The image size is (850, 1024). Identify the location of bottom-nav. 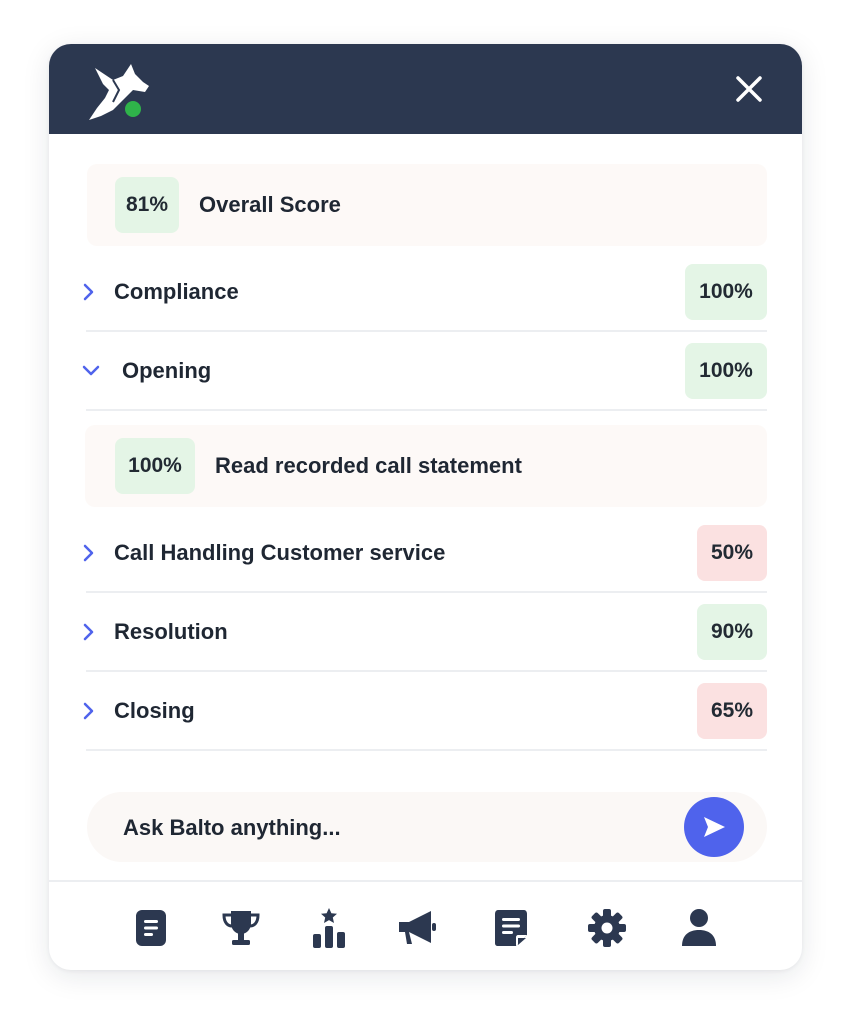
(425, 926).